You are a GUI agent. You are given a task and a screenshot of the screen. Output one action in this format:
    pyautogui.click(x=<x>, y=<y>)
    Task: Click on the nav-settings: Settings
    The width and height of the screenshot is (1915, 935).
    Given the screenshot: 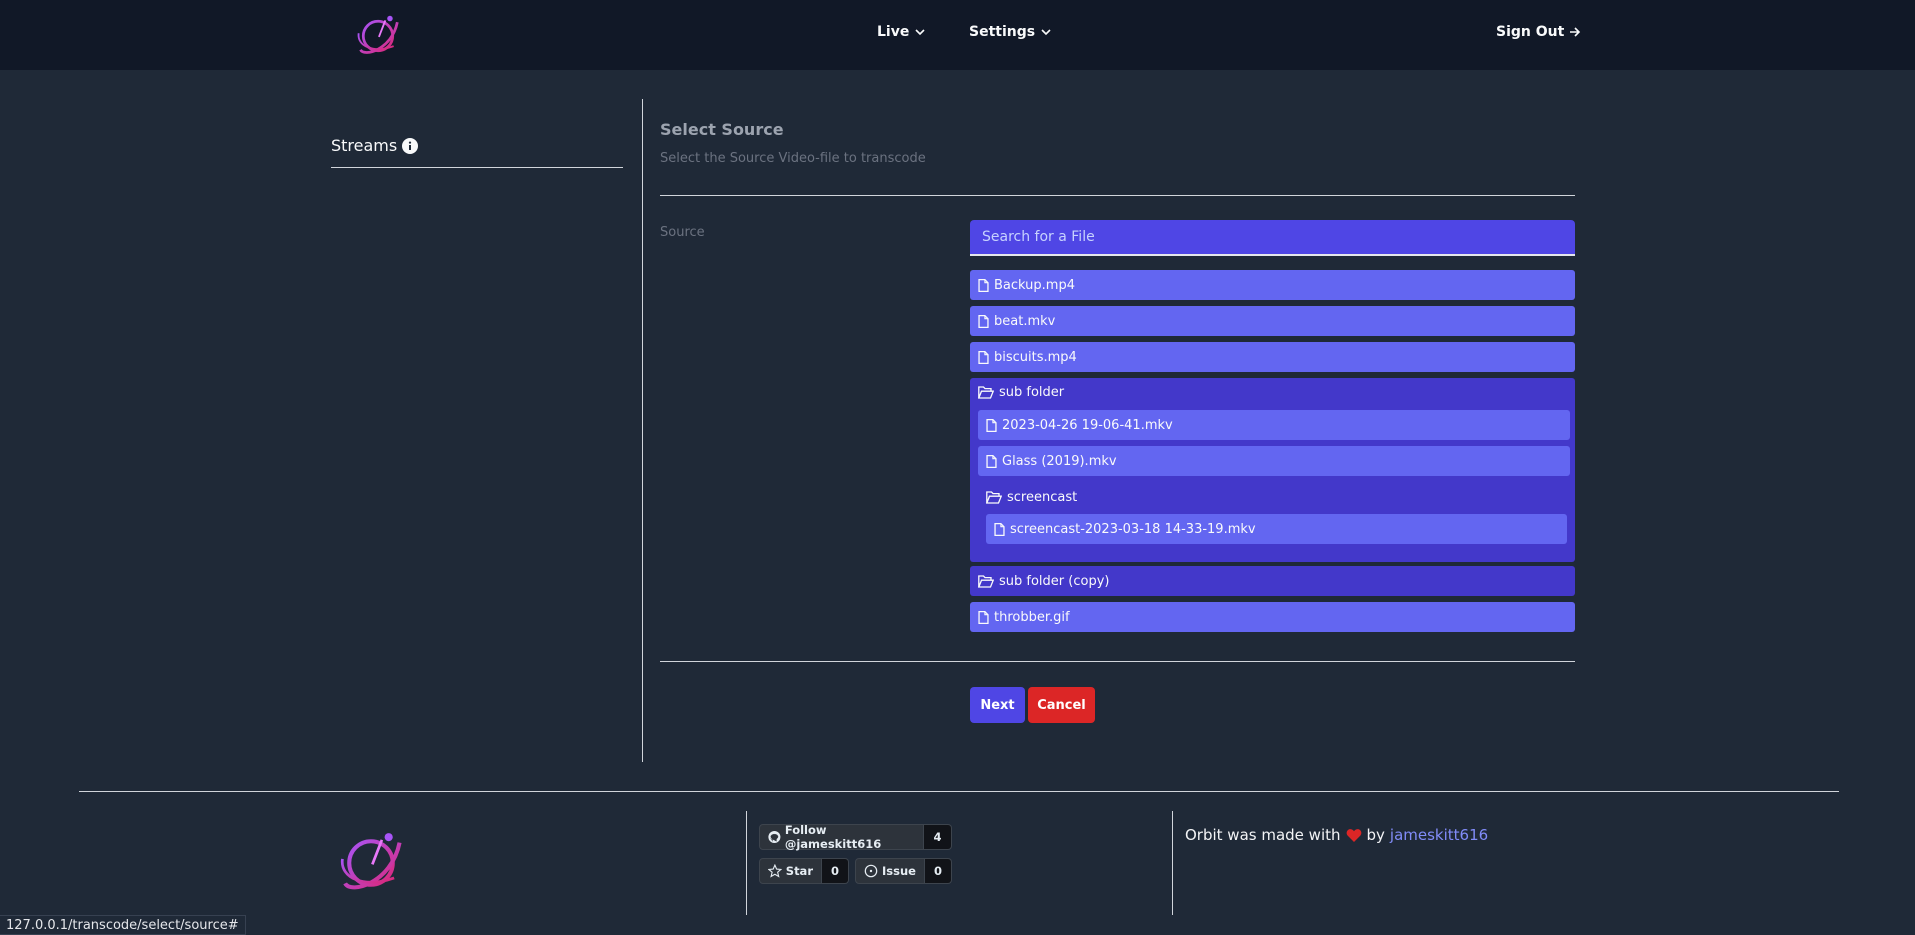 What is the action you would take?
    pyautogui.click(x=1010, y=32)
    